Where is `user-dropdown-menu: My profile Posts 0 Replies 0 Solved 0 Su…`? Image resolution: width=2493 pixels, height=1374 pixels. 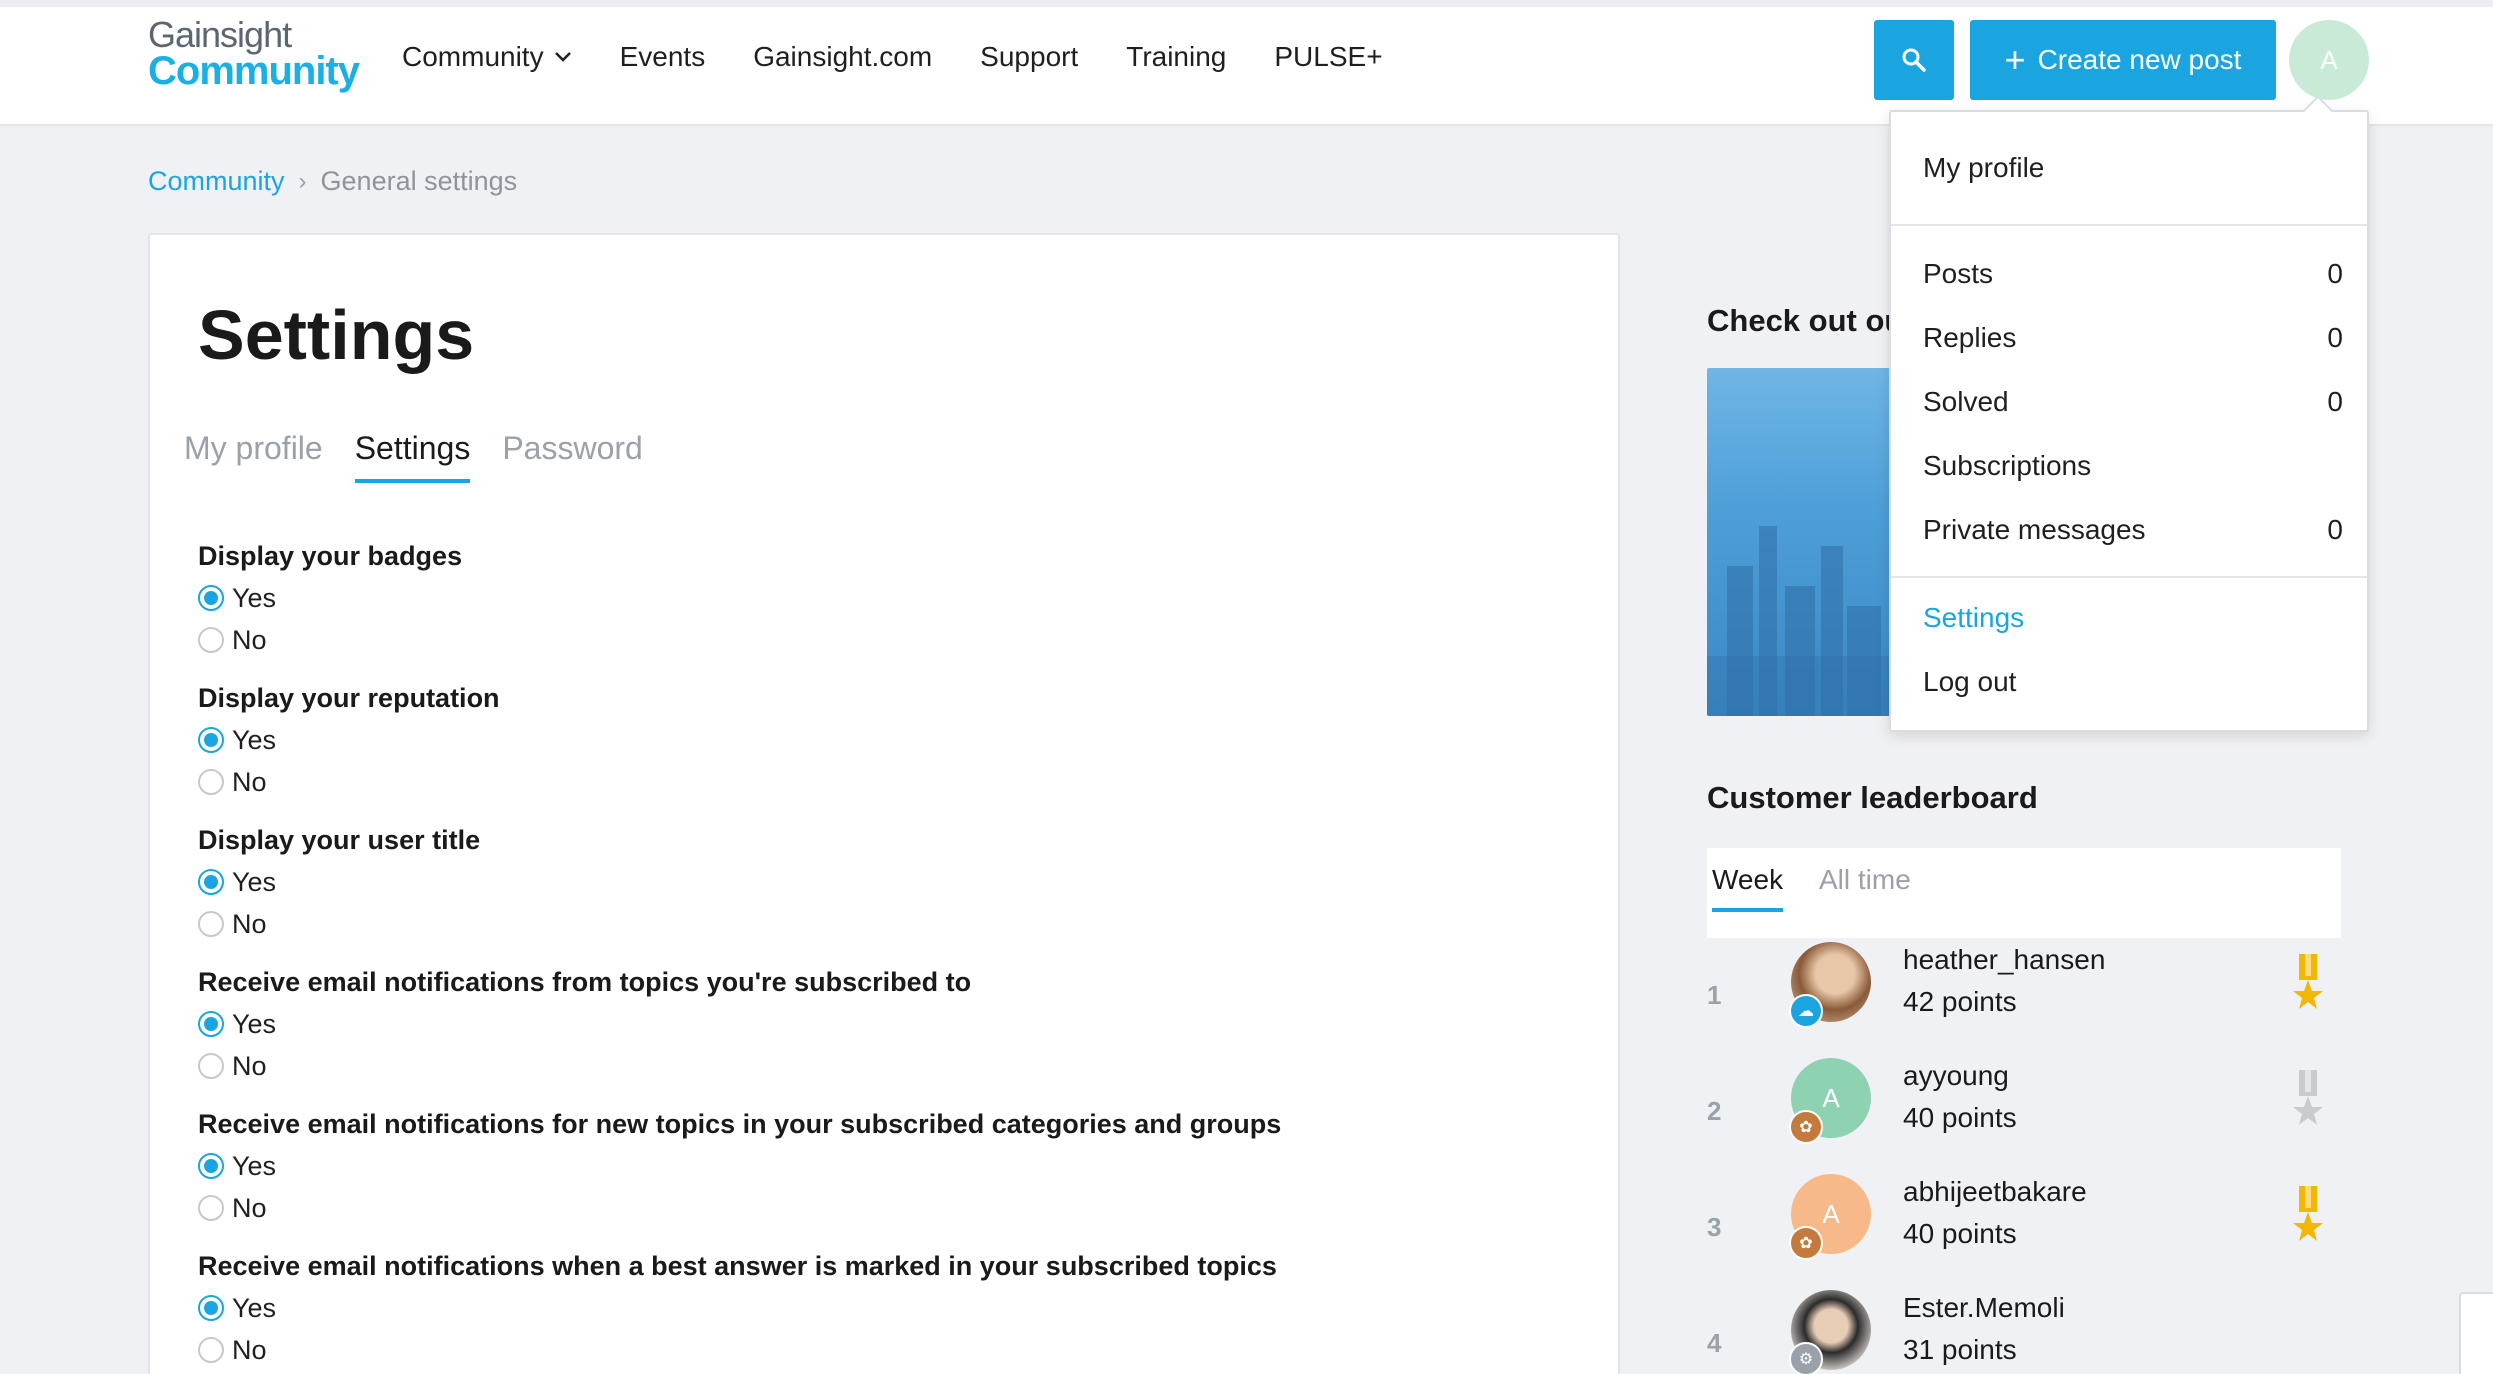
user-dropdown-menu: My profile Posts 0 Replies 0 Solved 0 Su… is located at coordinates (2129, 421).